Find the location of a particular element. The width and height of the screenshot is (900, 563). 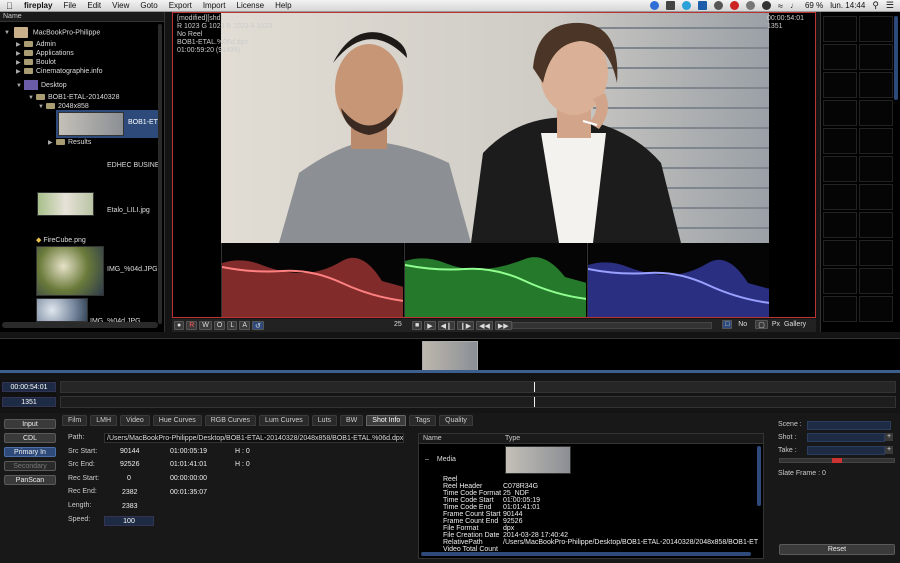

menu-view: View is located at coordinates (120, 5).